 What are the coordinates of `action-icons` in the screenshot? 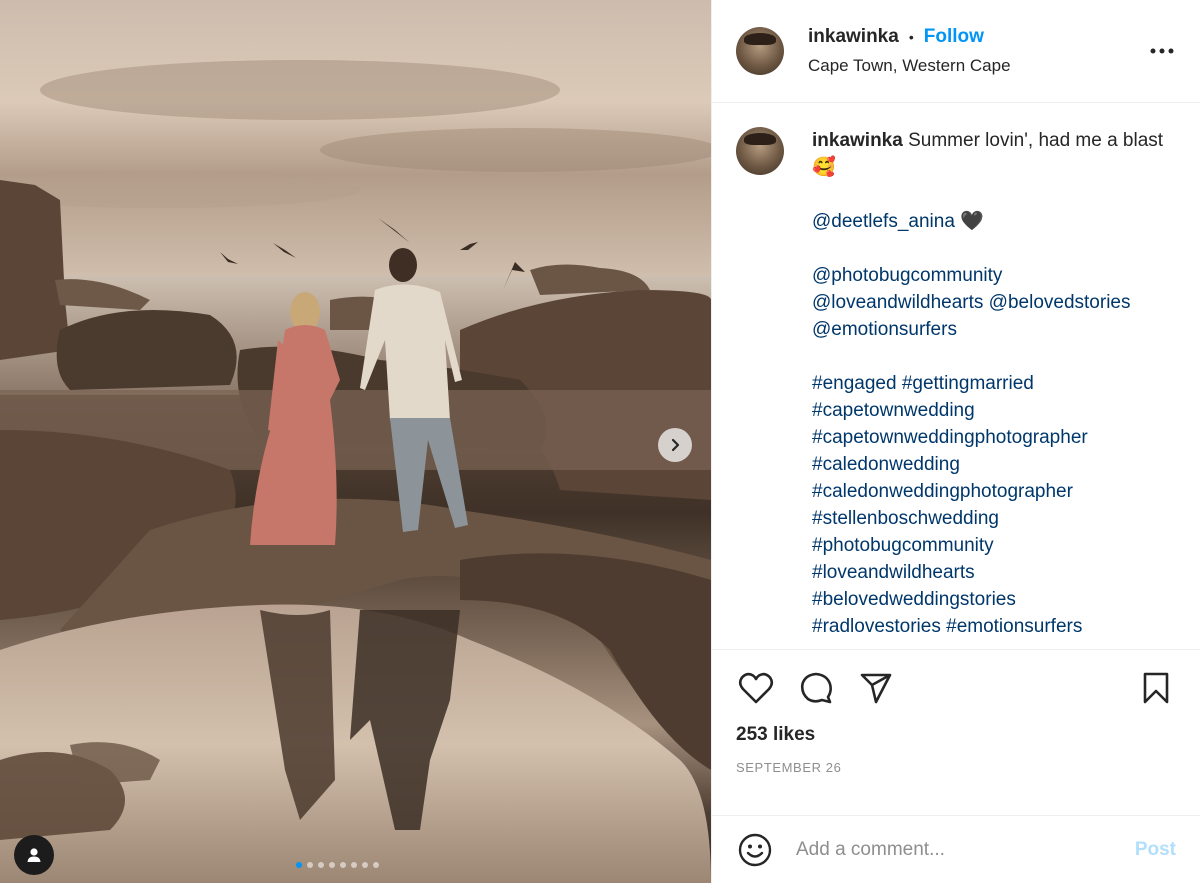 It's located at (956, 688).